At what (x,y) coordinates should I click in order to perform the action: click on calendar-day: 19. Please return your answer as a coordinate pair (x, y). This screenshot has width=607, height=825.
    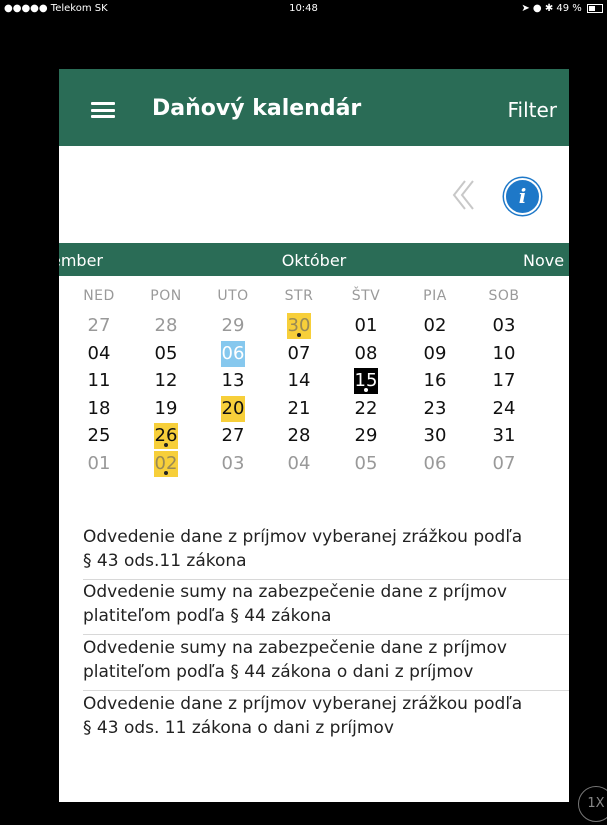
    Looking at the image, I should click on (166, 409).